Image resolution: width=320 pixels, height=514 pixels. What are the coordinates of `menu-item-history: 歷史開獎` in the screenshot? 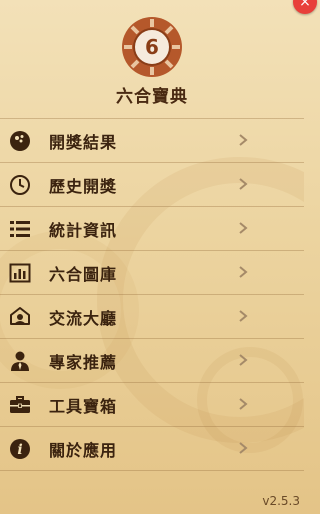 It's located at (152, 185).